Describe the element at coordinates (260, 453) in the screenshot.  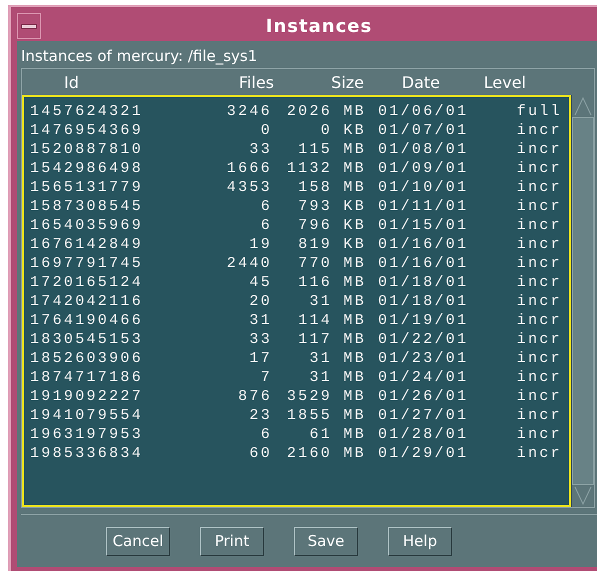
I see `table-cell-text: 60` at that location.